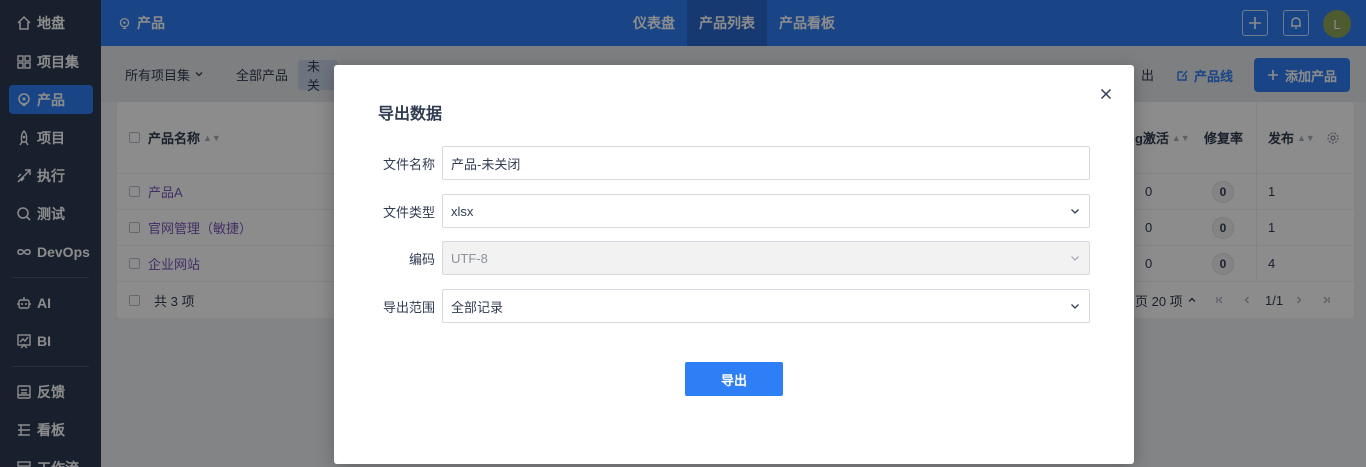  What do you see at coordinates (477, 307) in the screenshot?
I see `range-value: 全部记录` at bounding box center [477, 307].